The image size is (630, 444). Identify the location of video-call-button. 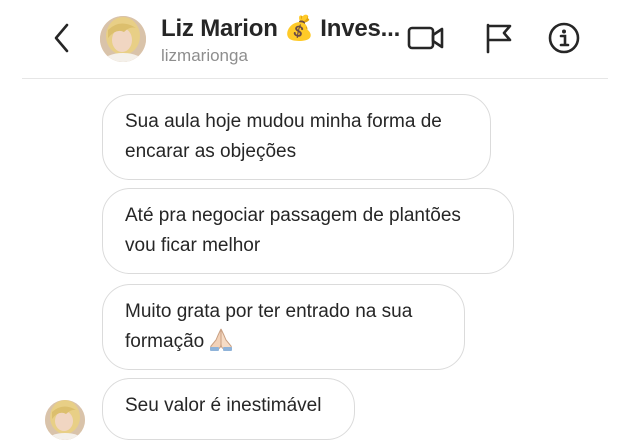
(426, 40).